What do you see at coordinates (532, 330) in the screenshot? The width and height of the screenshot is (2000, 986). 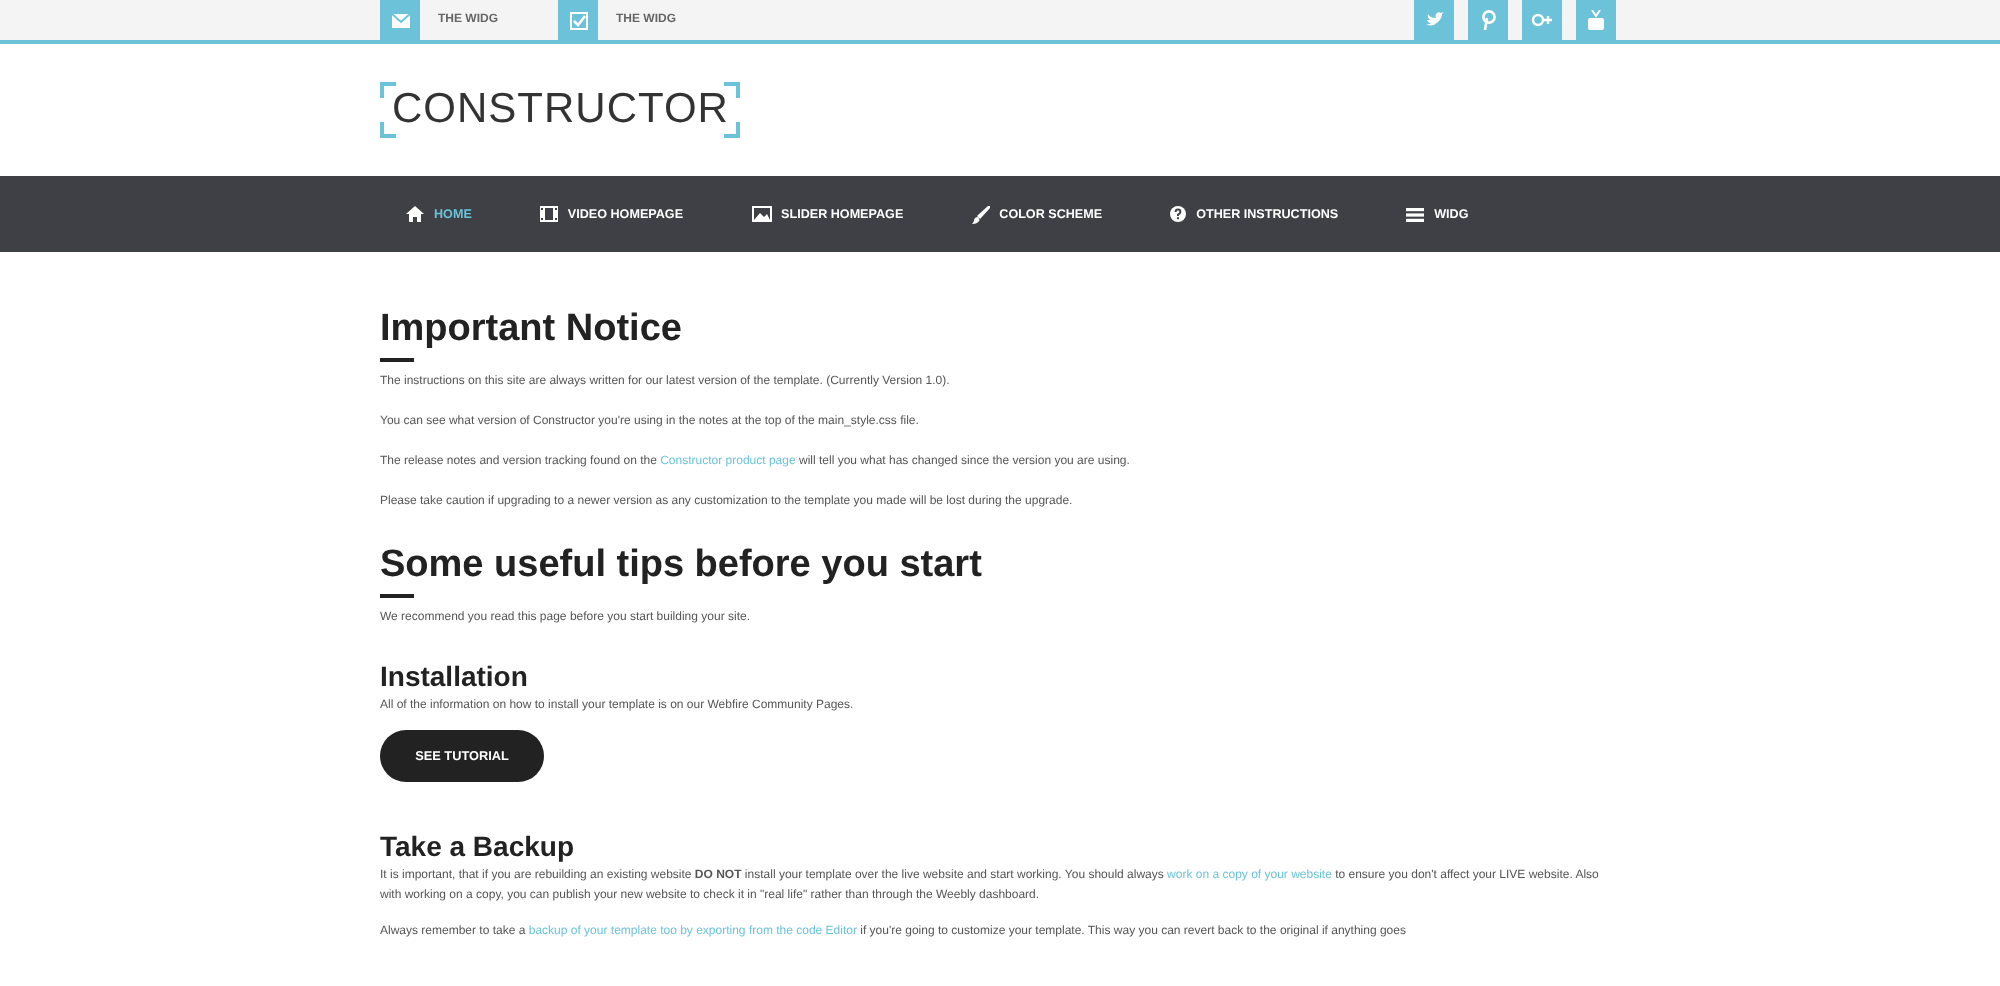 I see `section-heading: Important Notice` at bounding box center [532, 330].